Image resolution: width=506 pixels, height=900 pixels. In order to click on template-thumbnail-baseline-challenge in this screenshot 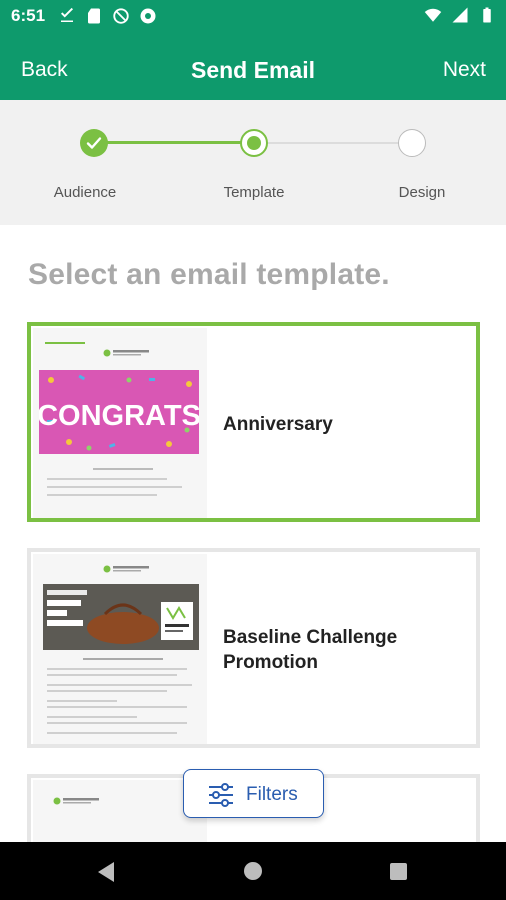, I will do `click(120, 649)`.